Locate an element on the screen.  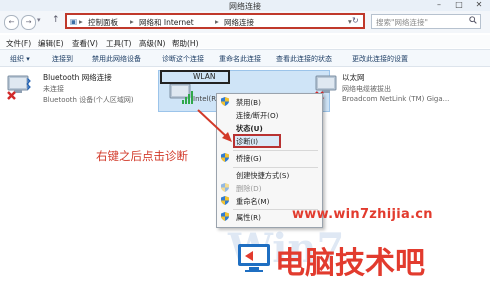
recent-dropdown-icon: ▾ is located at coordinates (39, 20).